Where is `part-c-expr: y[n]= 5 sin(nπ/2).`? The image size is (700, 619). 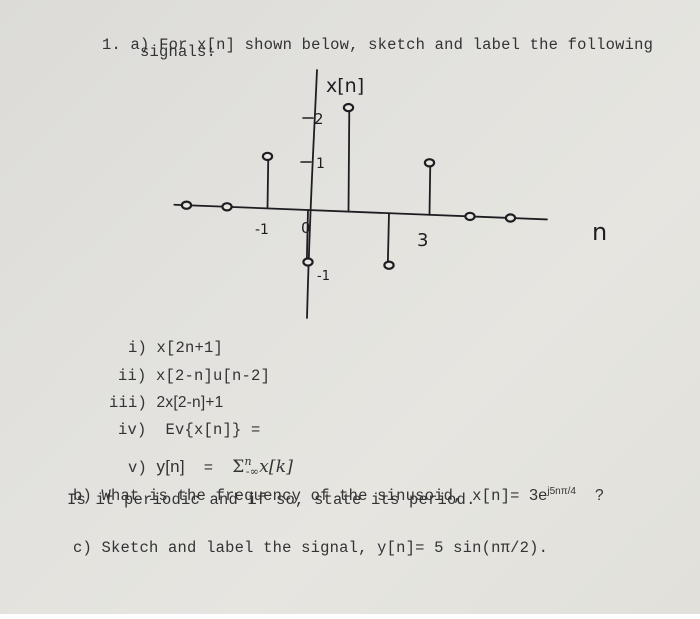 part-c-expr: y[n]= 5 sin(nπ/2). is located at coordinates (463, 548).